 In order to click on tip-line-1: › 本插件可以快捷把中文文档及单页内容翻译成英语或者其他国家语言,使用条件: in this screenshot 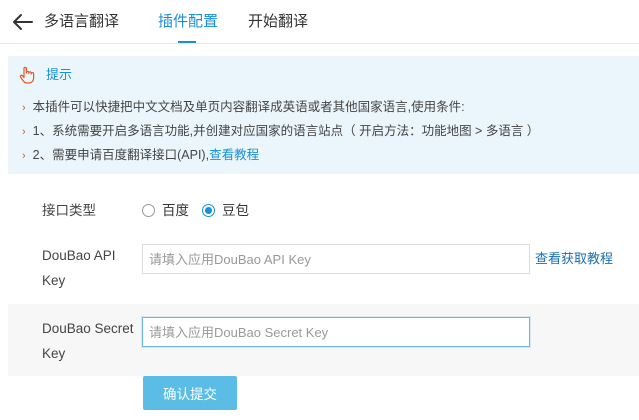, I will do `click(243, 107)`.